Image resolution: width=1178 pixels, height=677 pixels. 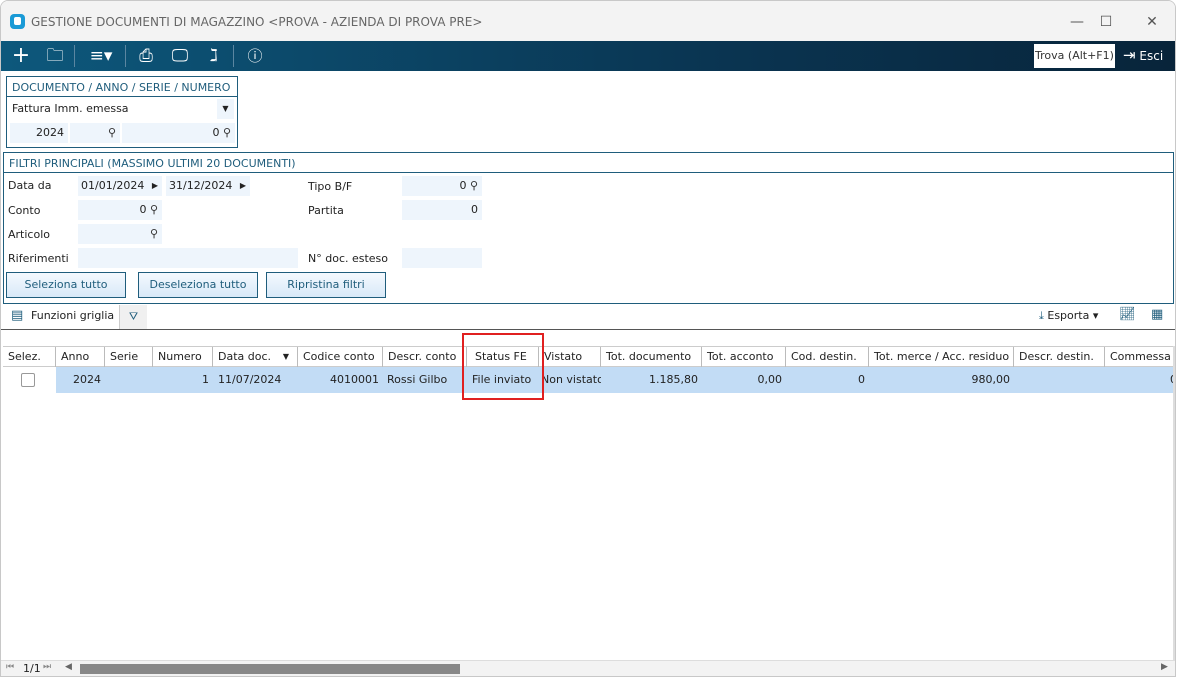 What do you see at coordinates (183, 357) in the screenshot?
I see `column-header: Numero` at bounding box center [183, 357].